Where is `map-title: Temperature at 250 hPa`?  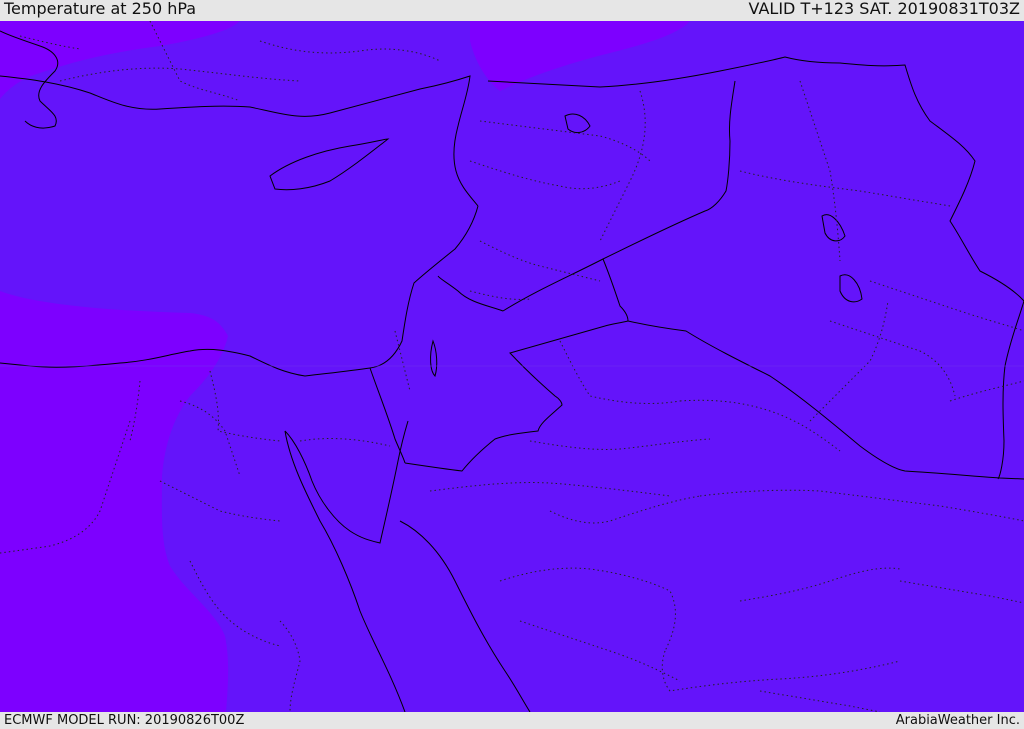
map-title: Temperature at 250 hPa is located at coordinates (100, 9).